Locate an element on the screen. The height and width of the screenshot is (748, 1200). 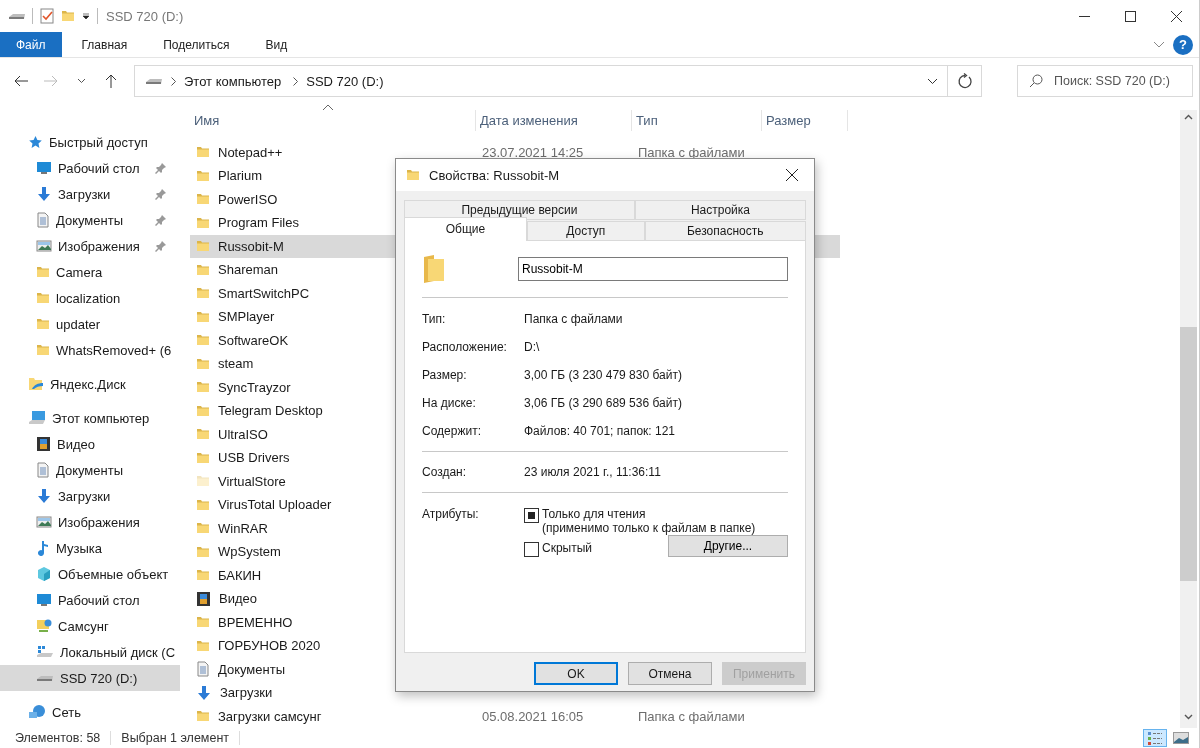
file-name: SMPlayer is located at coordinates (246, 317).